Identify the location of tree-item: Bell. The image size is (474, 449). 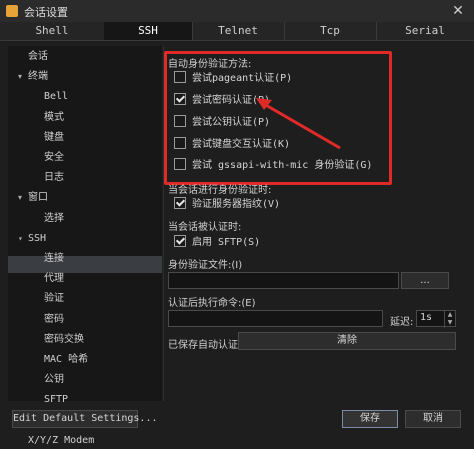
(56, 97).